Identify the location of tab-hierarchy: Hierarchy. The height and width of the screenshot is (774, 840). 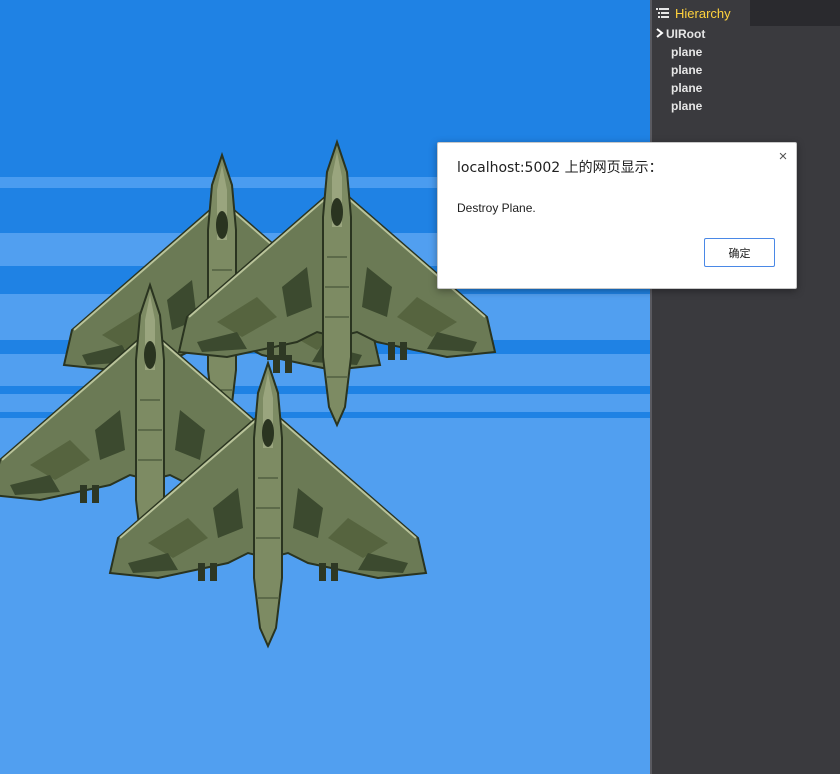
(701, 13).